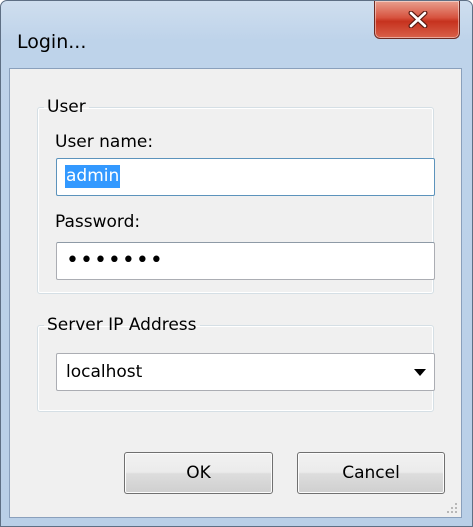 The image size is (473, 527). What do you see at coordinates (122, 325) in the screenshot?
I see `server-group-legend: Server IP Address` at bounding box center [122, 325].